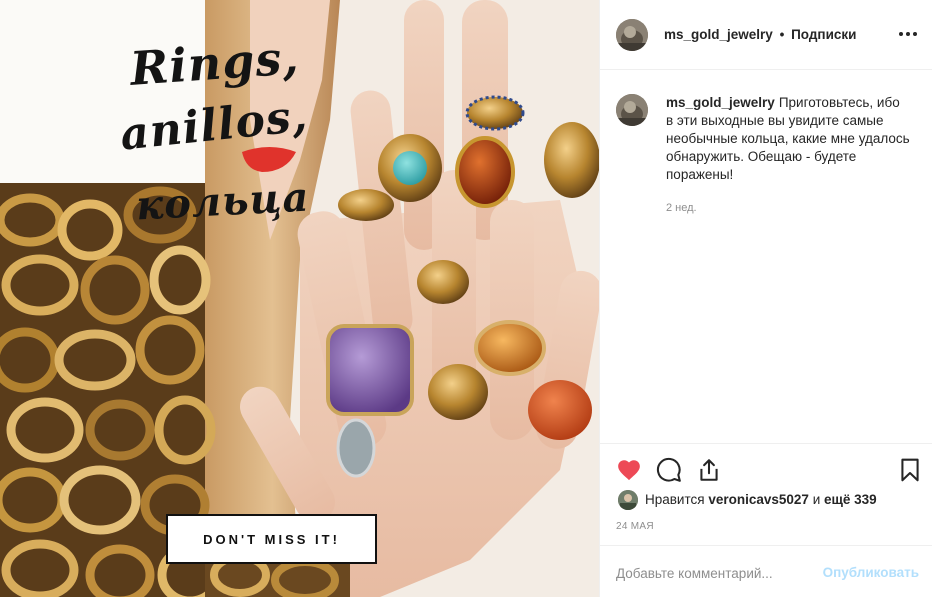 Image resolution: width=932 pixels, height=597 pixels. Describe the element at coordinates (850, 499) in the screenshot. I see `likes-others-link: ещё 339` at that location.